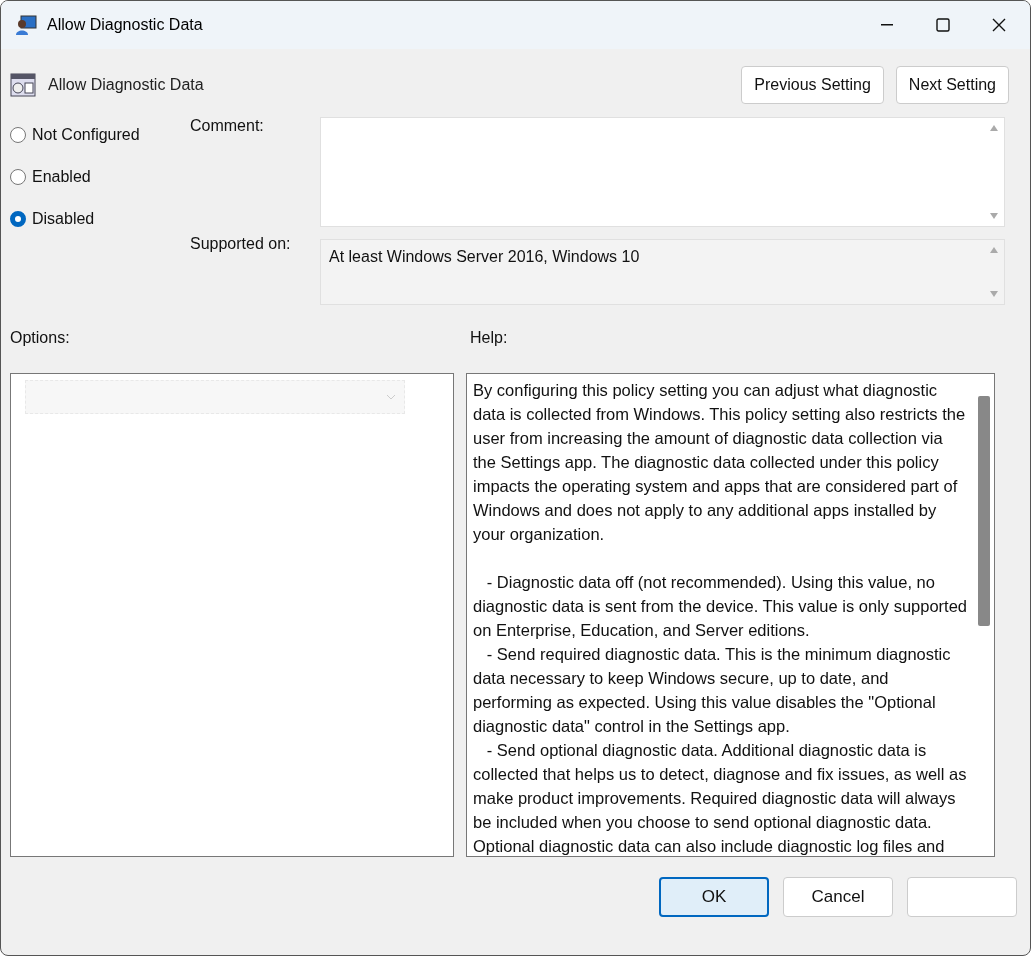  I want to click on dialog-button, so click(962, 897).